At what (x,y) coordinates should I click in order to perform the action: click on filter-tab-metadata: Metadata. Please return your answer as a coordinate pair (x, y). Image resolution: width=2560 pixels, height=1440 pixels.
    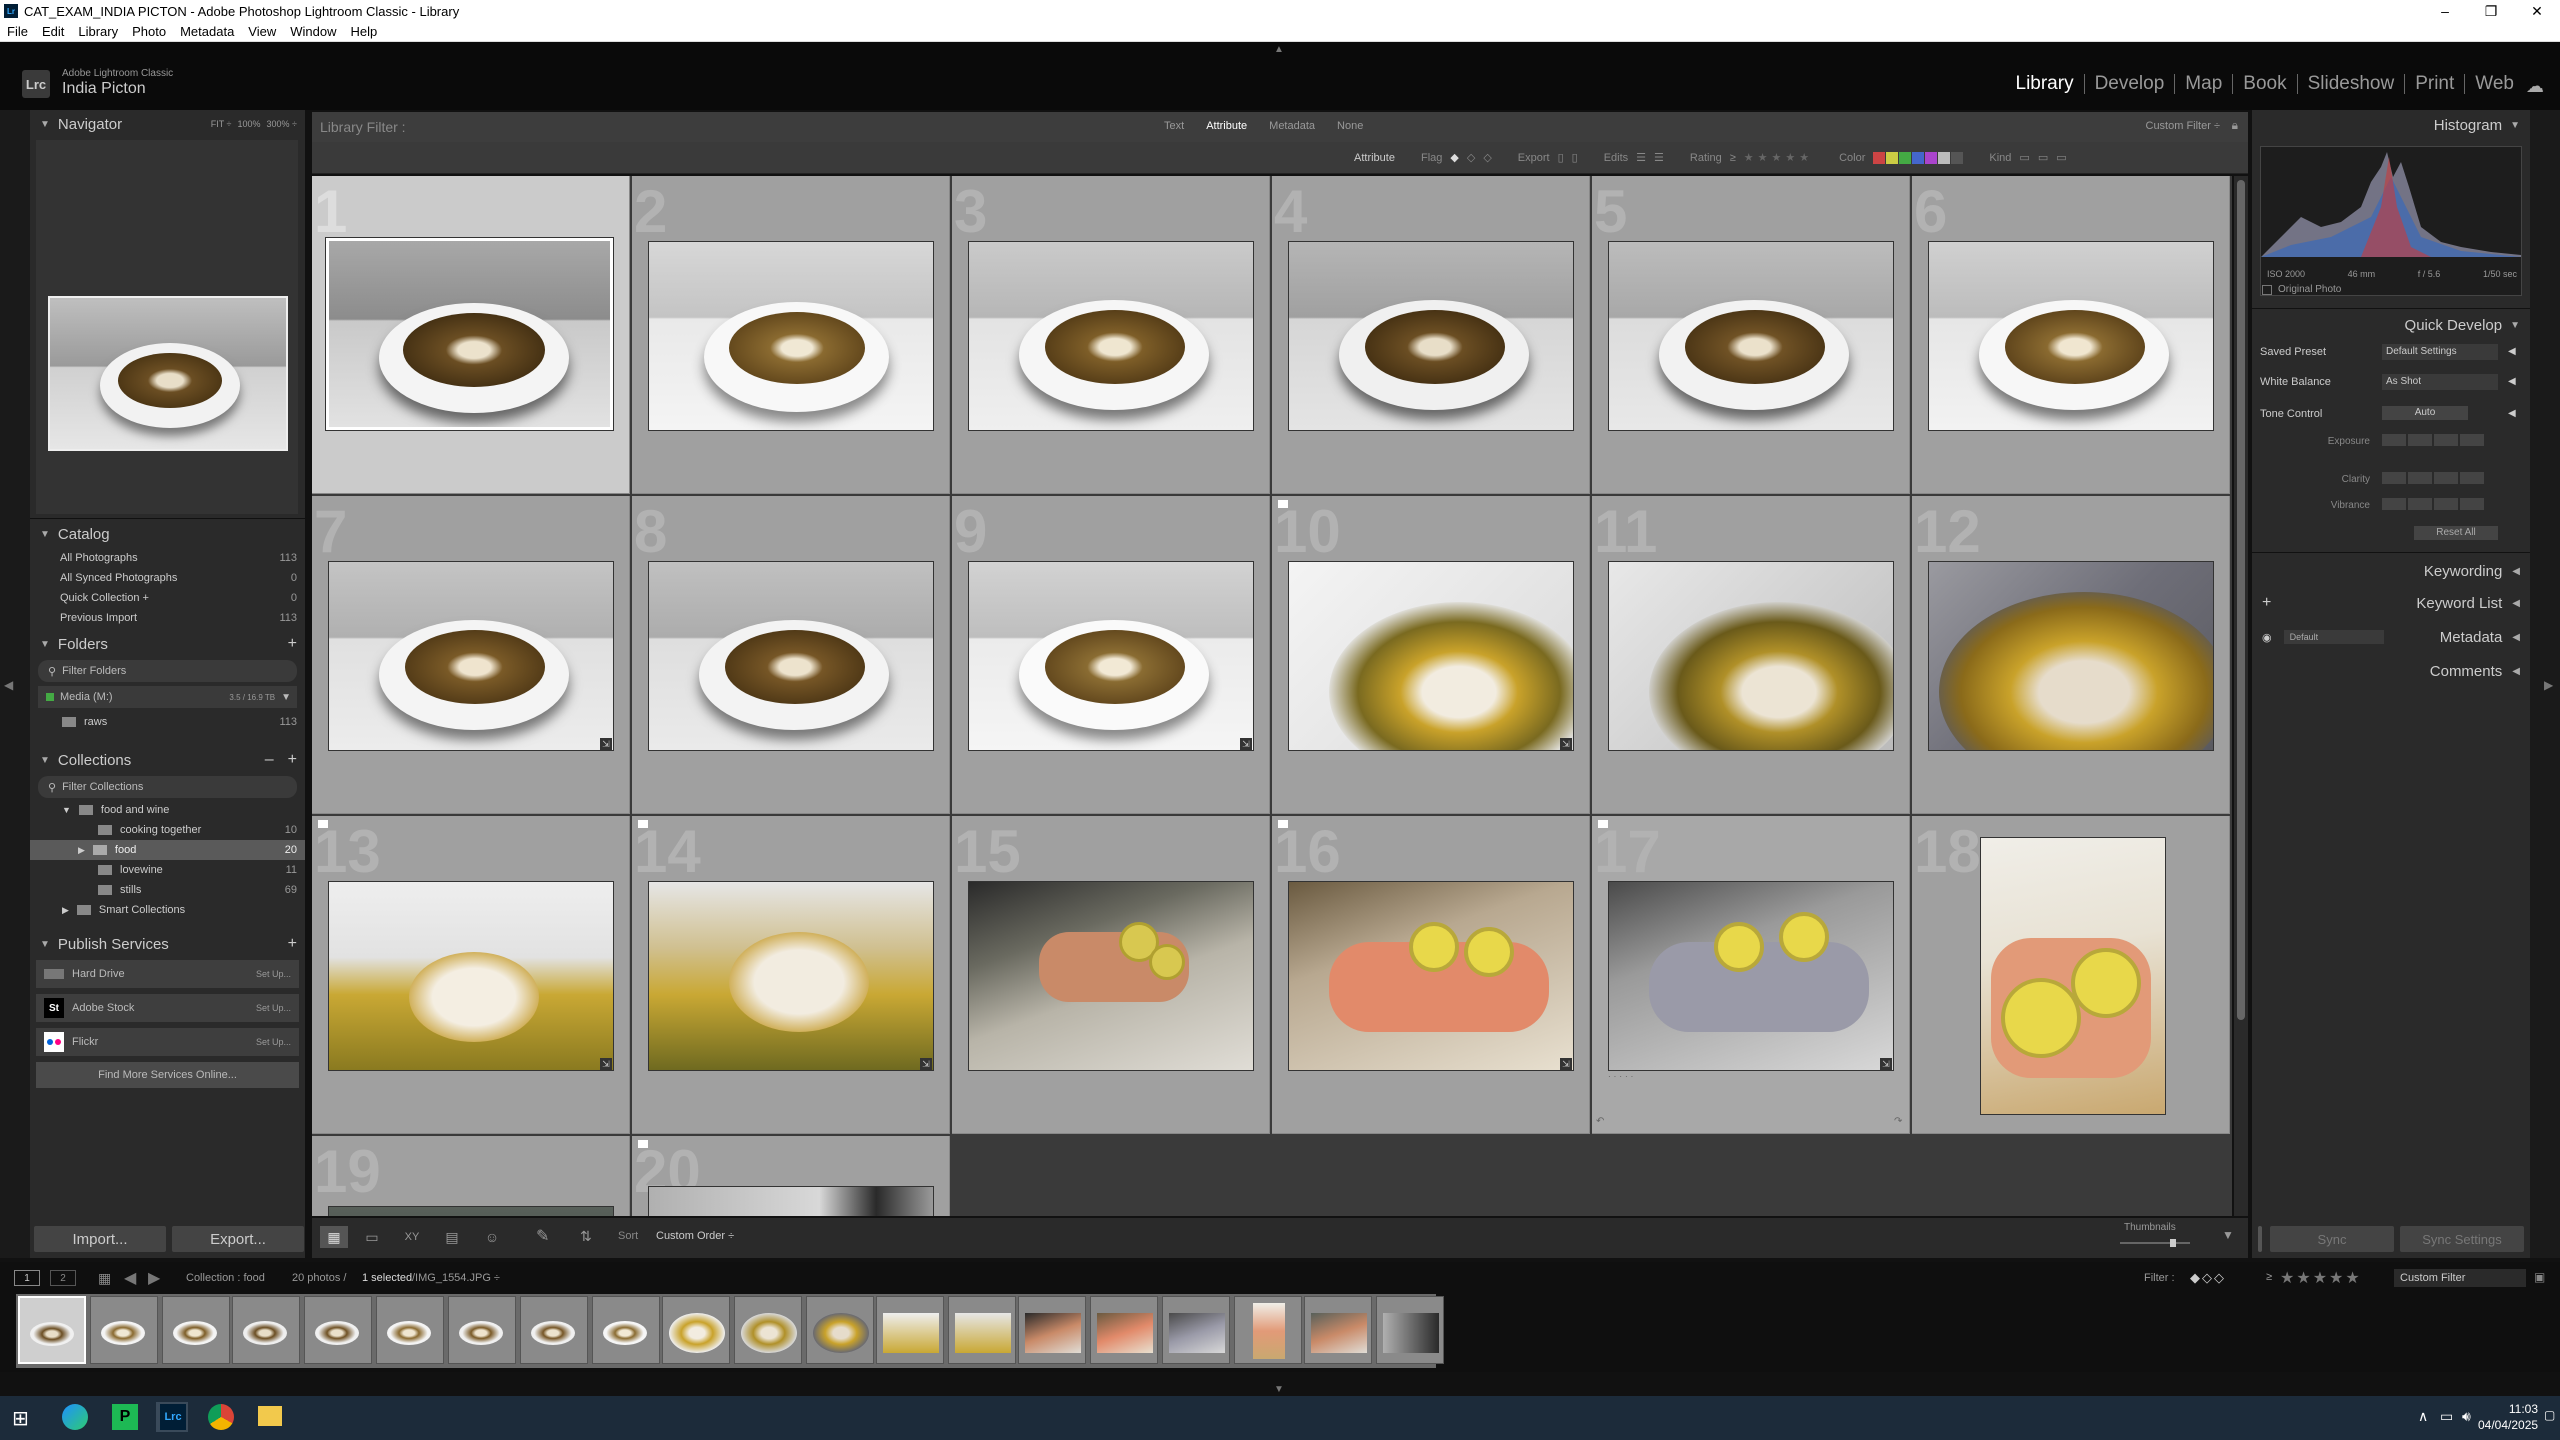
    Looking at the image, I should click on (1292, 126).